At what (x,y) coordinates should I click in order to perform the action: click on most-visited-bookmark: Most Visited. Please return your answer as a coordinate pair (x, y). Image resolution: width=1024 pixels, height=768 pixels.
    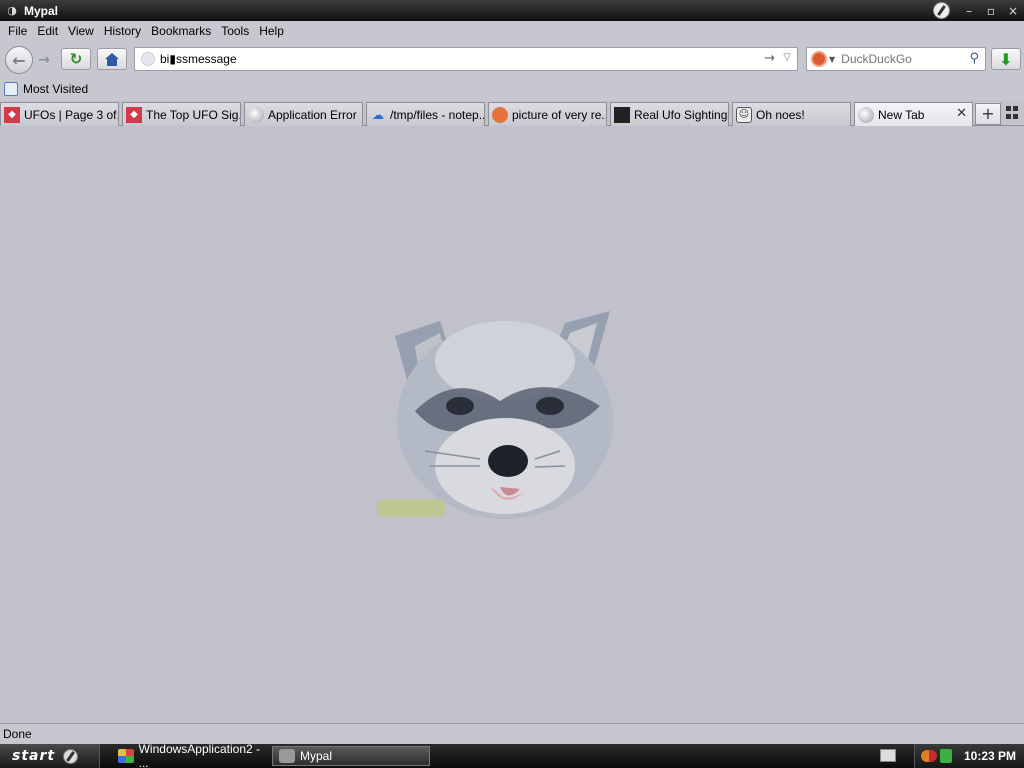
    Looking at the image, I should click on (55, 89).